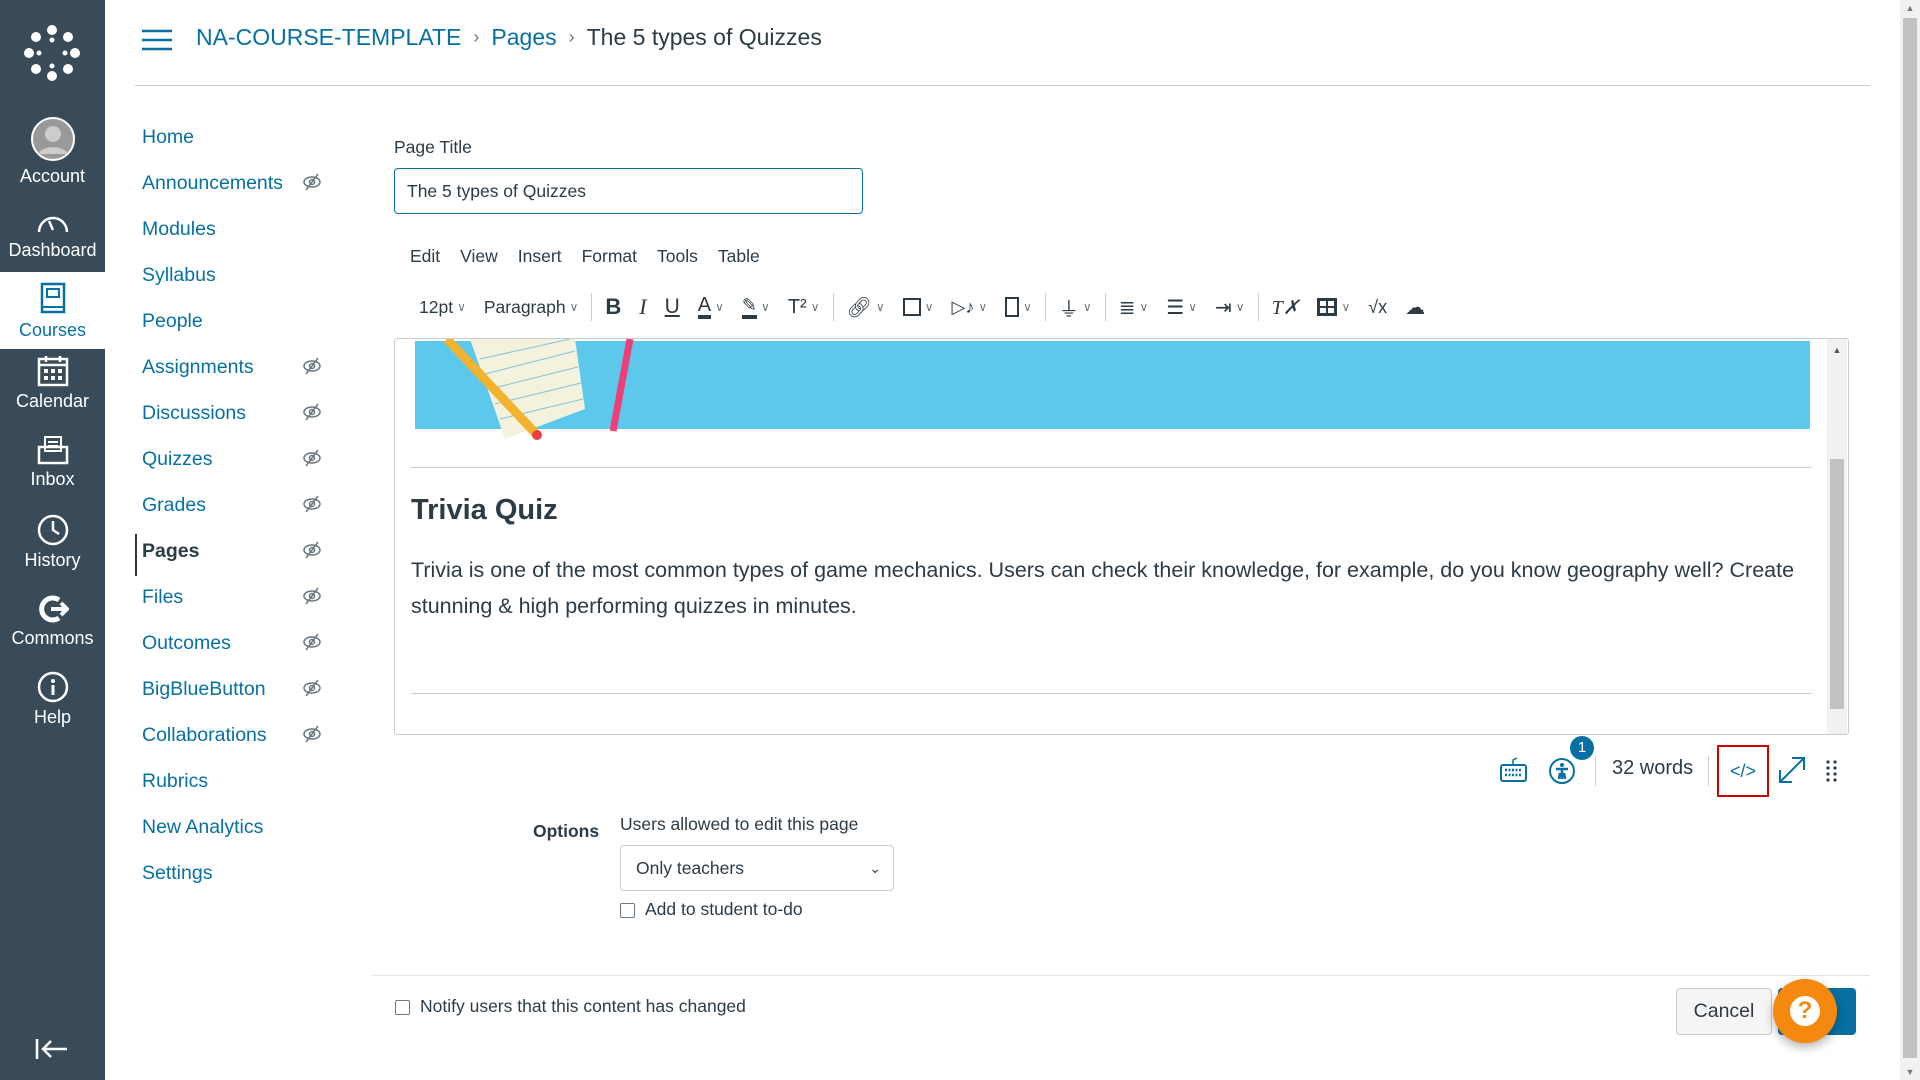 The height and width of the screenshot is (1080, 1920). Describe the element at coordinates (52, 1049) in the screenshot. I see `collapse-nav-icon` at that location.